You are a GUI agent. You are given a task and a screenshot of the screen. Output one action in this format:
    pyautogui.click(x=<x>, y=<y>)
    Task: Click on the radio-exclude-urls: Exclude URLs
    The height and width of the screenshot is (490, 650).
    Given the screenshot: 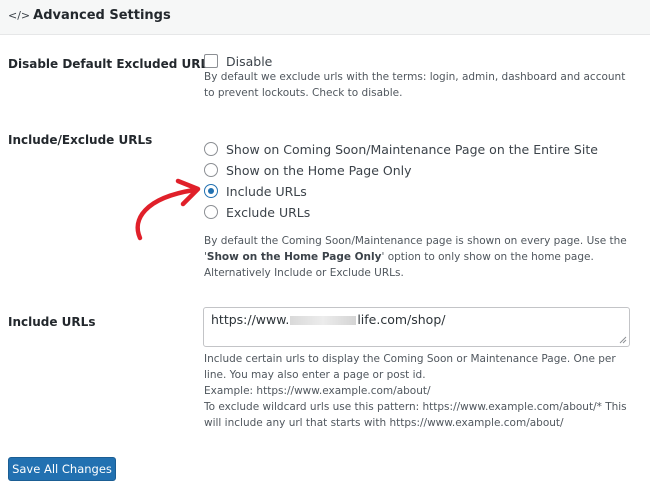 What is the action you would take?
    pyautogui.click(x=257, y=212)
    